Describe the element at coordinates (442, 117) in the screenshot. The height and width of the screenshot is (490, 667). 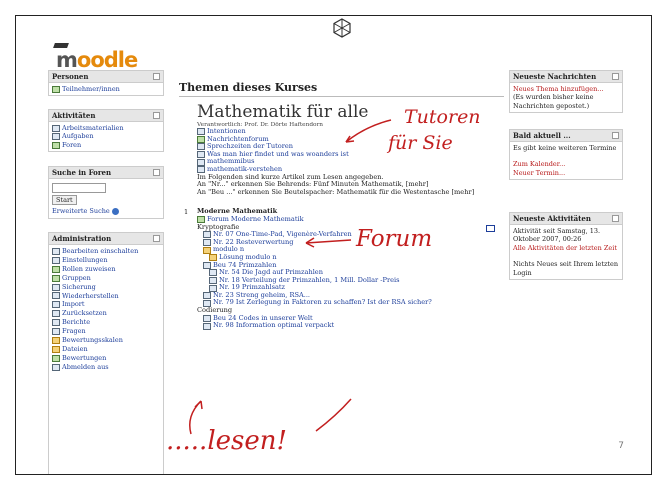
I see `annotation-tutoren: Tutoren` at that location.